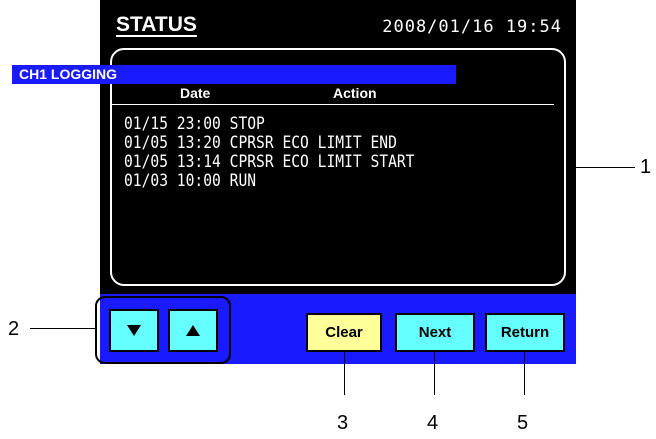 Image resolution: width=656 pixels, height=439 pixels. I want to click on scroll-down-button, so click(134, 330).